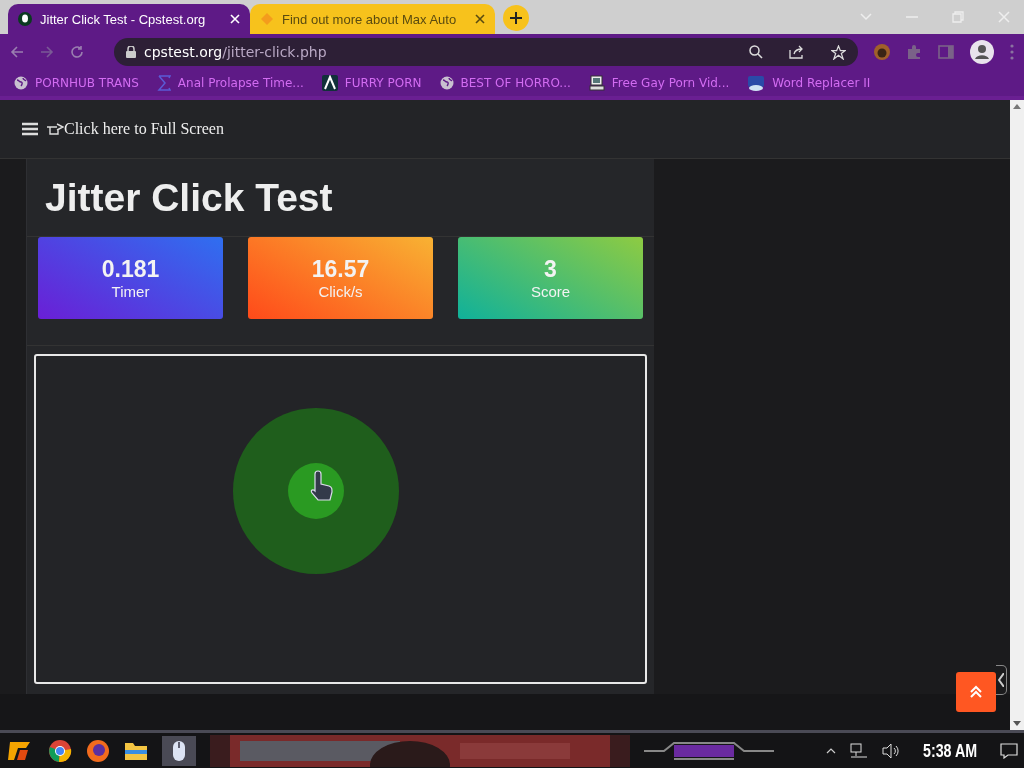 This screenshot has height=768, width=1024. I want to click on full-screen-link: Click here to Full Screen, so click(144, 129).